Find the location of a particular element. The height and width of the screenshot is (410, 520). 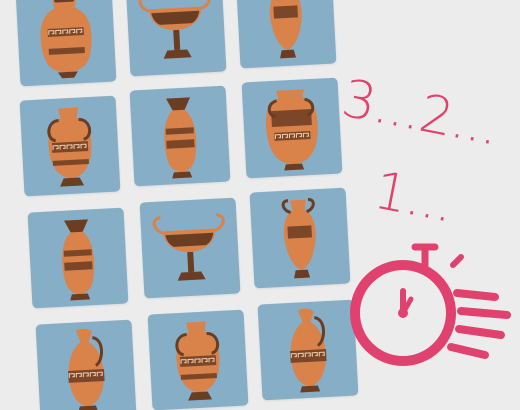

stopwatch-icon is located at coordinates (430, 304).